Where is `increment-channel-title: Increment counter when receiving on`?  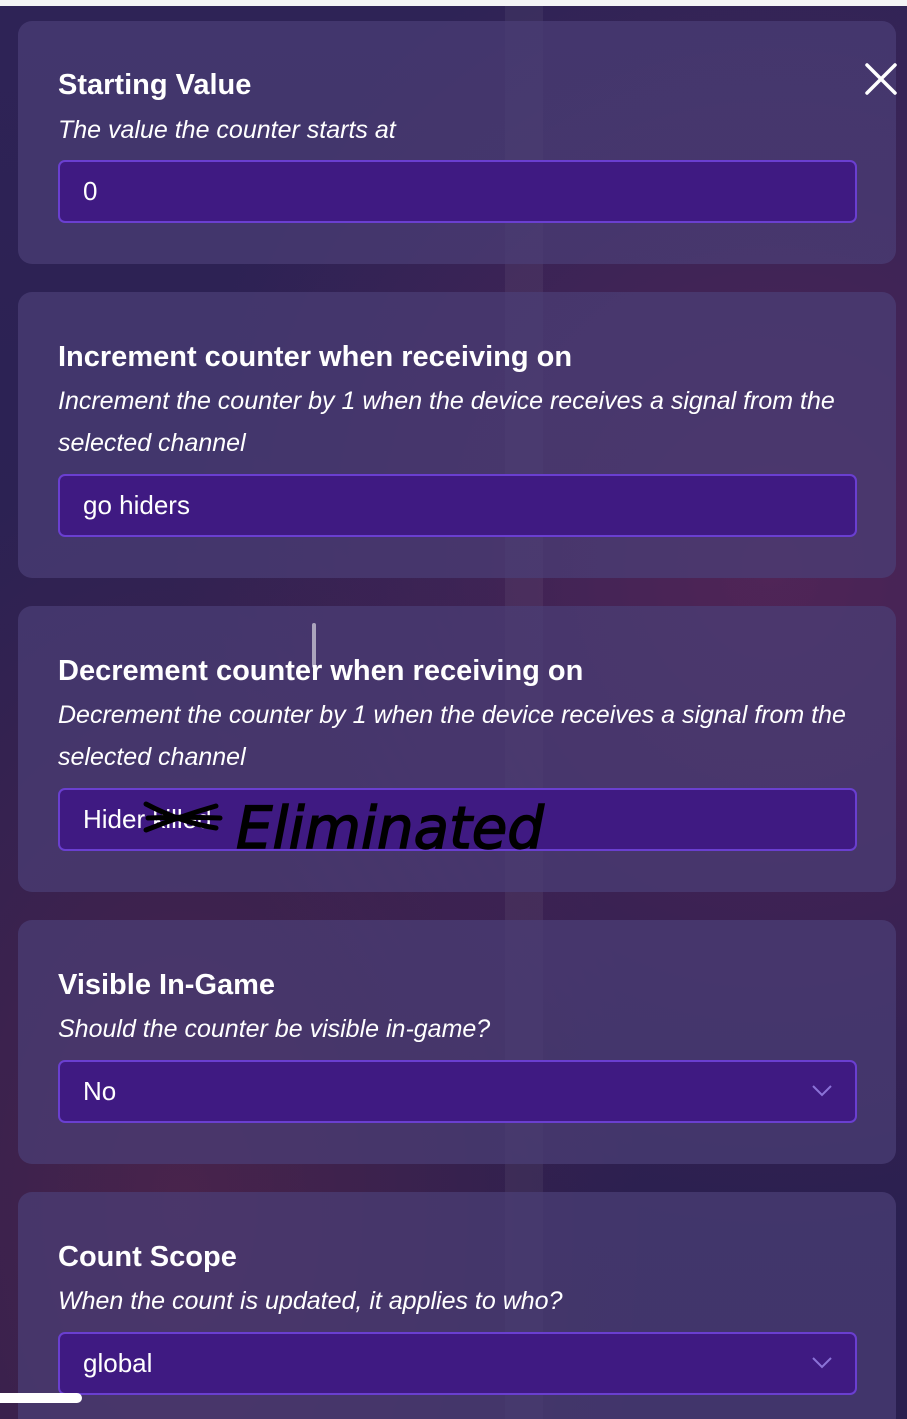
increment-channel-title: Increment counter when receiving on is located at coordinates (315, 357).